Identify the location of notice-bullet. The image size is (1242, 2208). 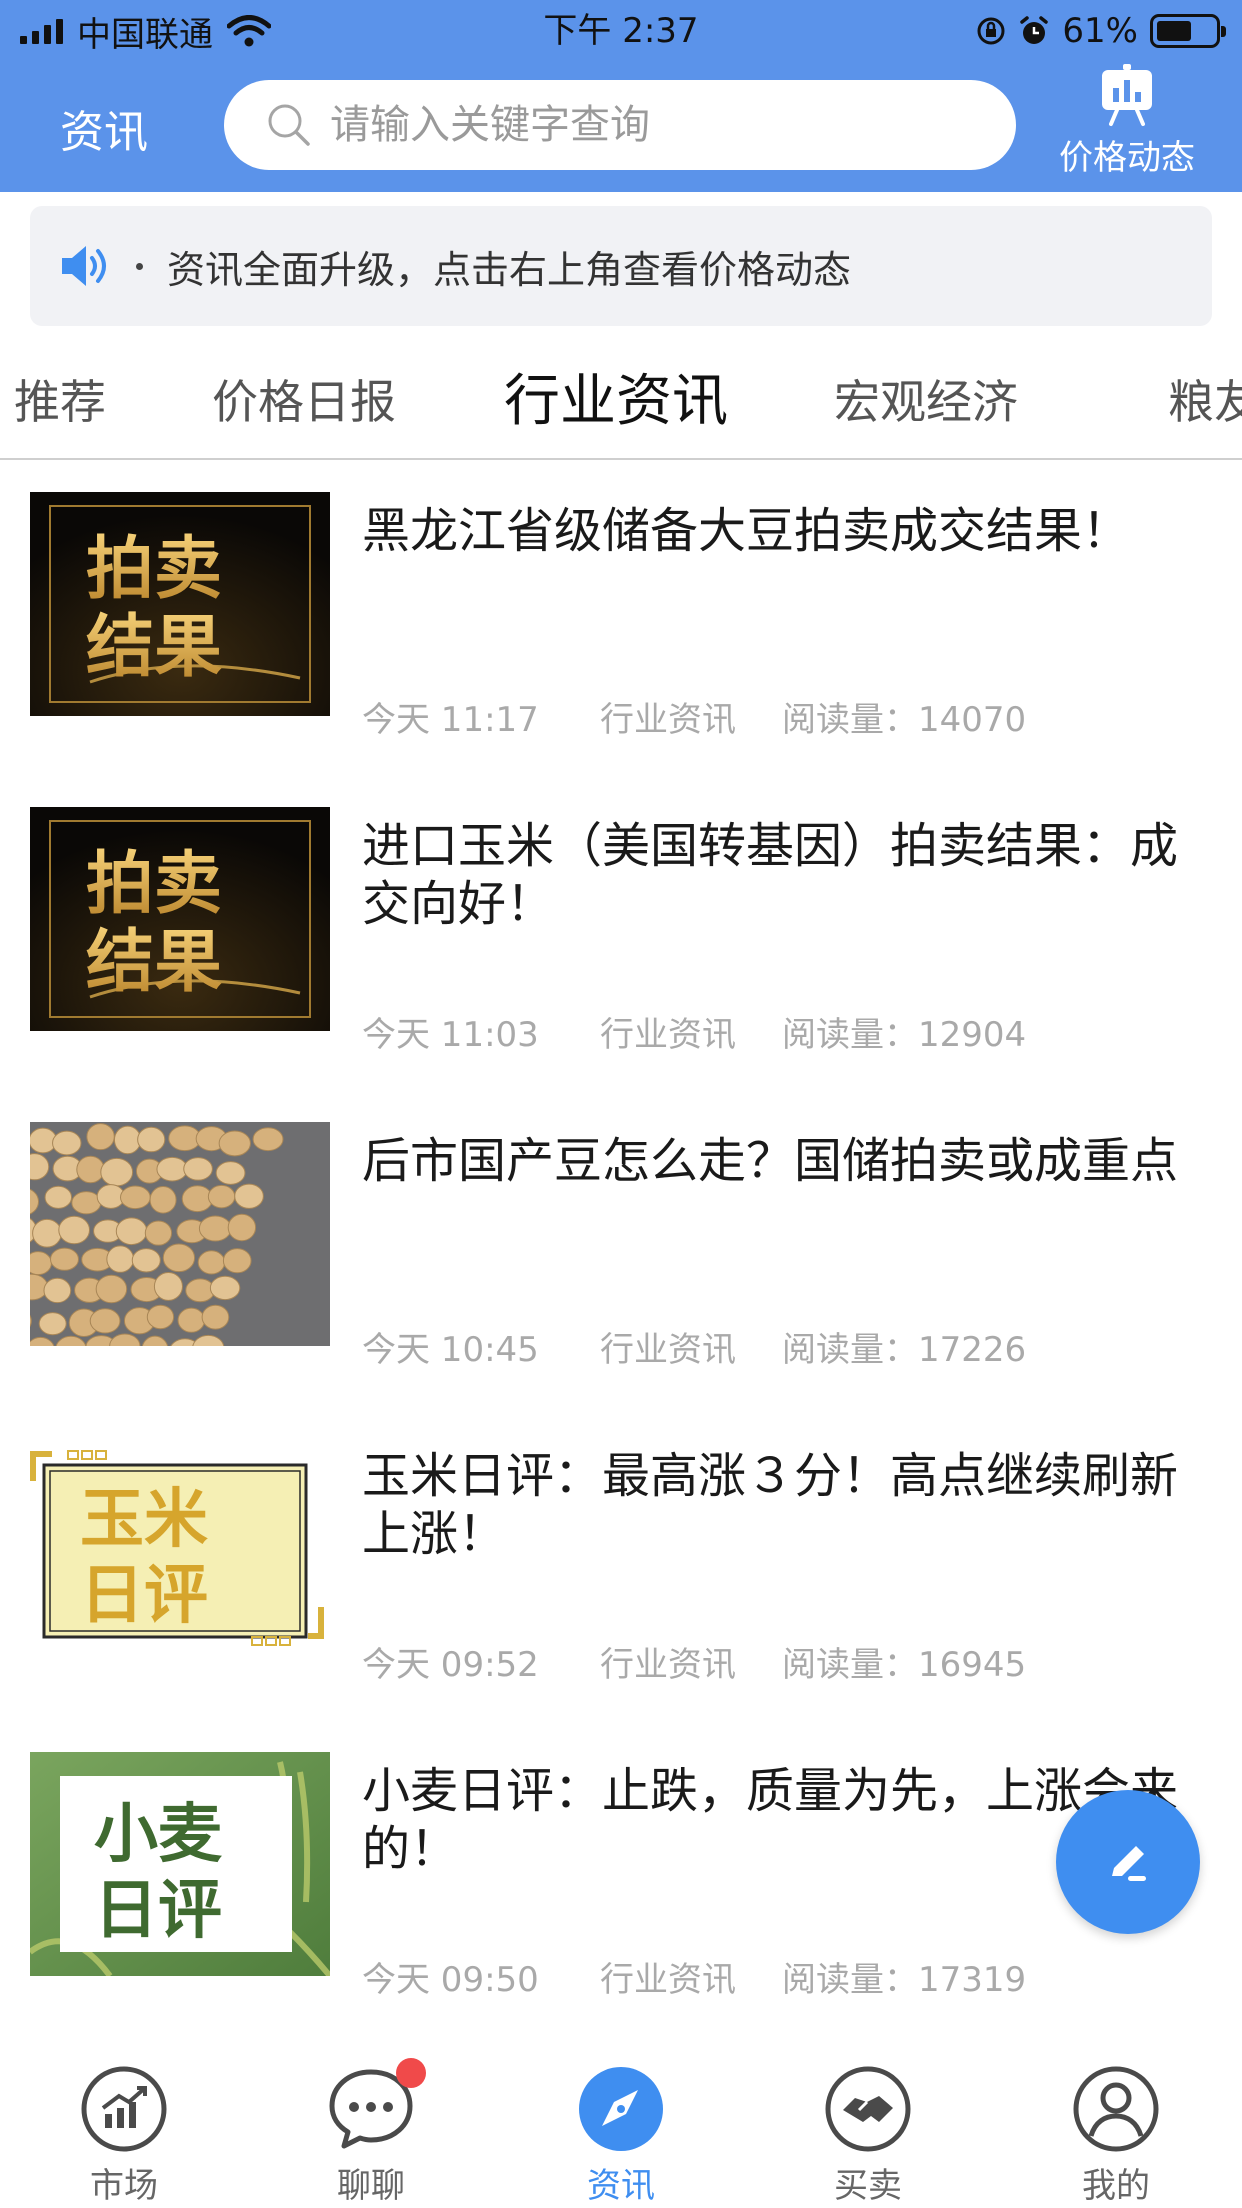
(139, 266).